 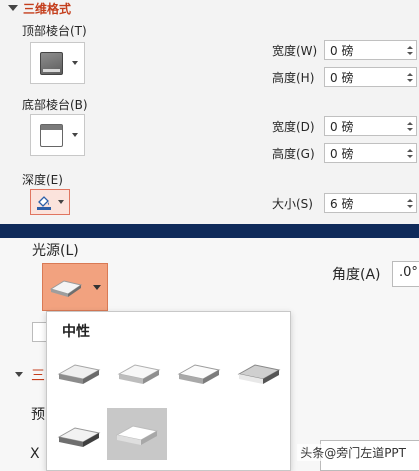 I want to click on bottom-bevel-button, so click(x=57, y=135).